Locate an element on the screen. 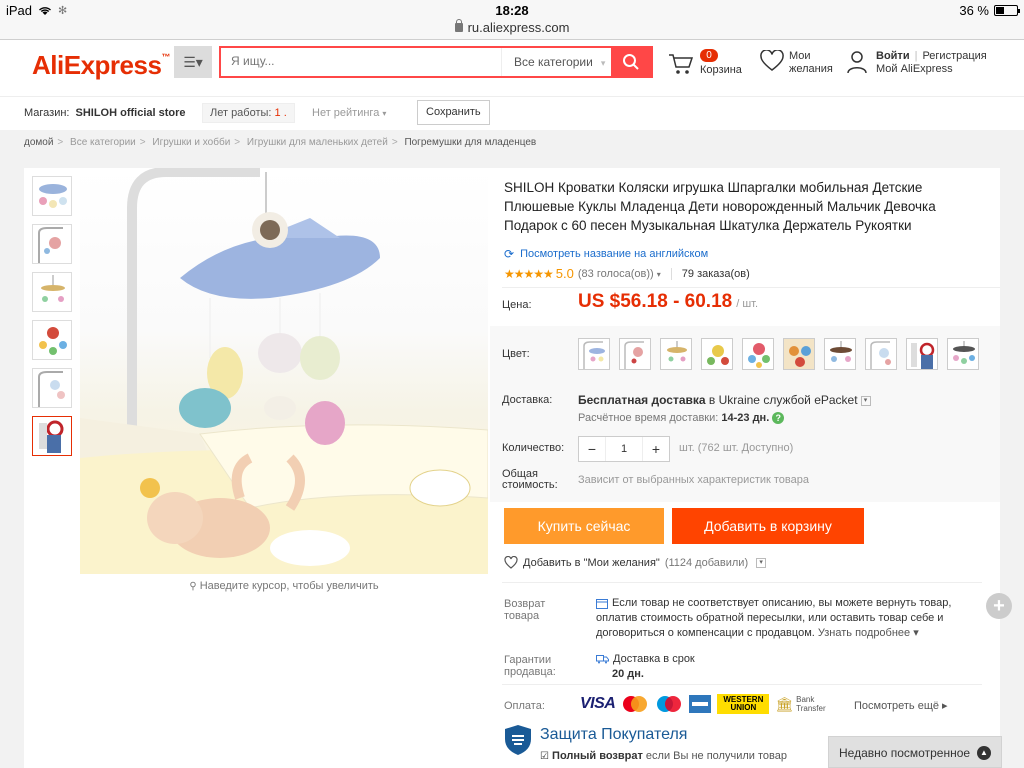 The height and width of the screenshot is (768, 1024). product-thumbnail-selected is located at coordinates (52, 436).